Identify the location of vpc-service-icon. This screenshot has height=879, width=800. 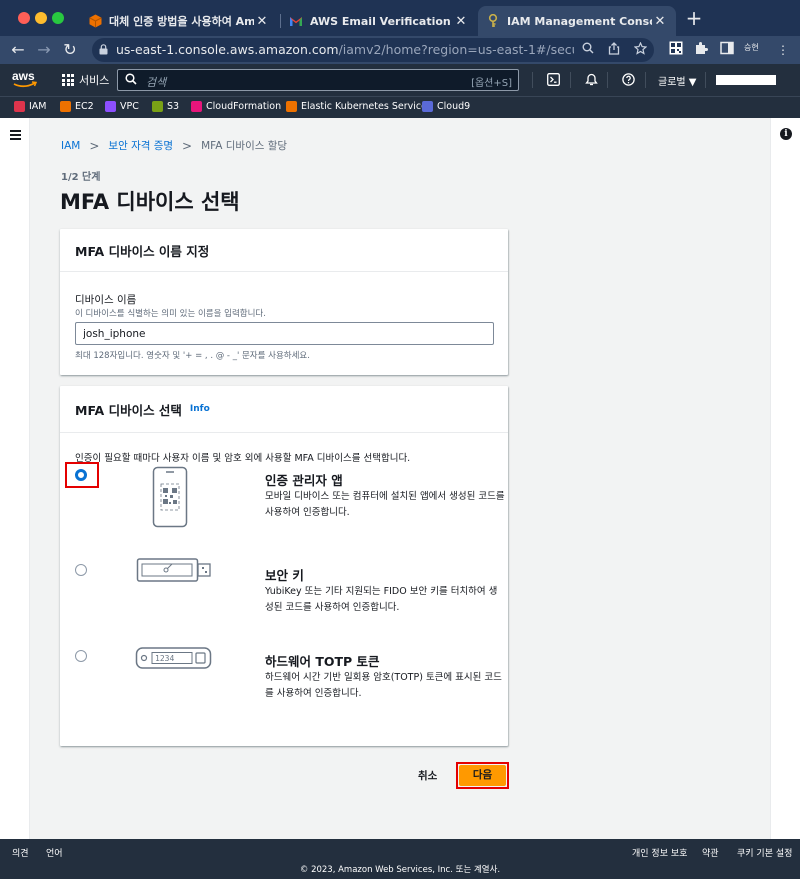
(110, 106).